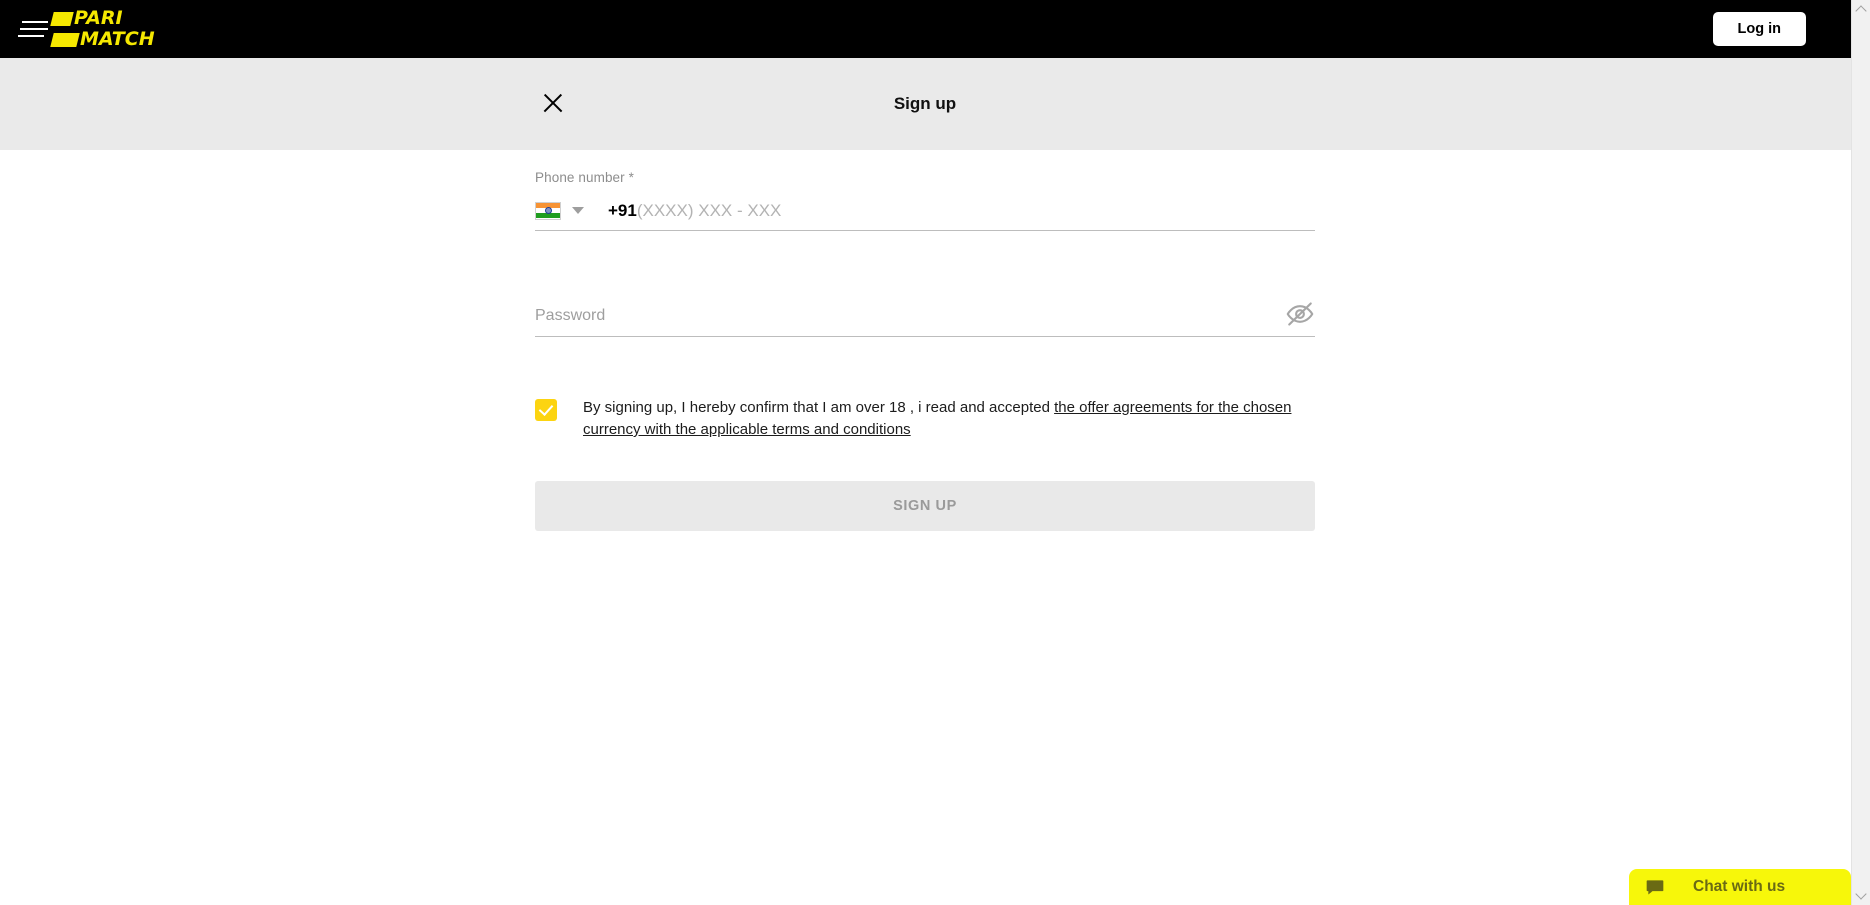 This screenshot has width=1870, height=905. I want to click on chevron-down-icon, so click(578, 210).